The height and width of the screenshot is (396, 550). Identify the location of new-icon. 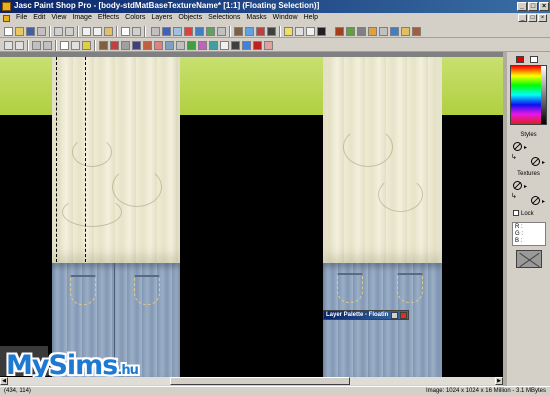
(8, 31).